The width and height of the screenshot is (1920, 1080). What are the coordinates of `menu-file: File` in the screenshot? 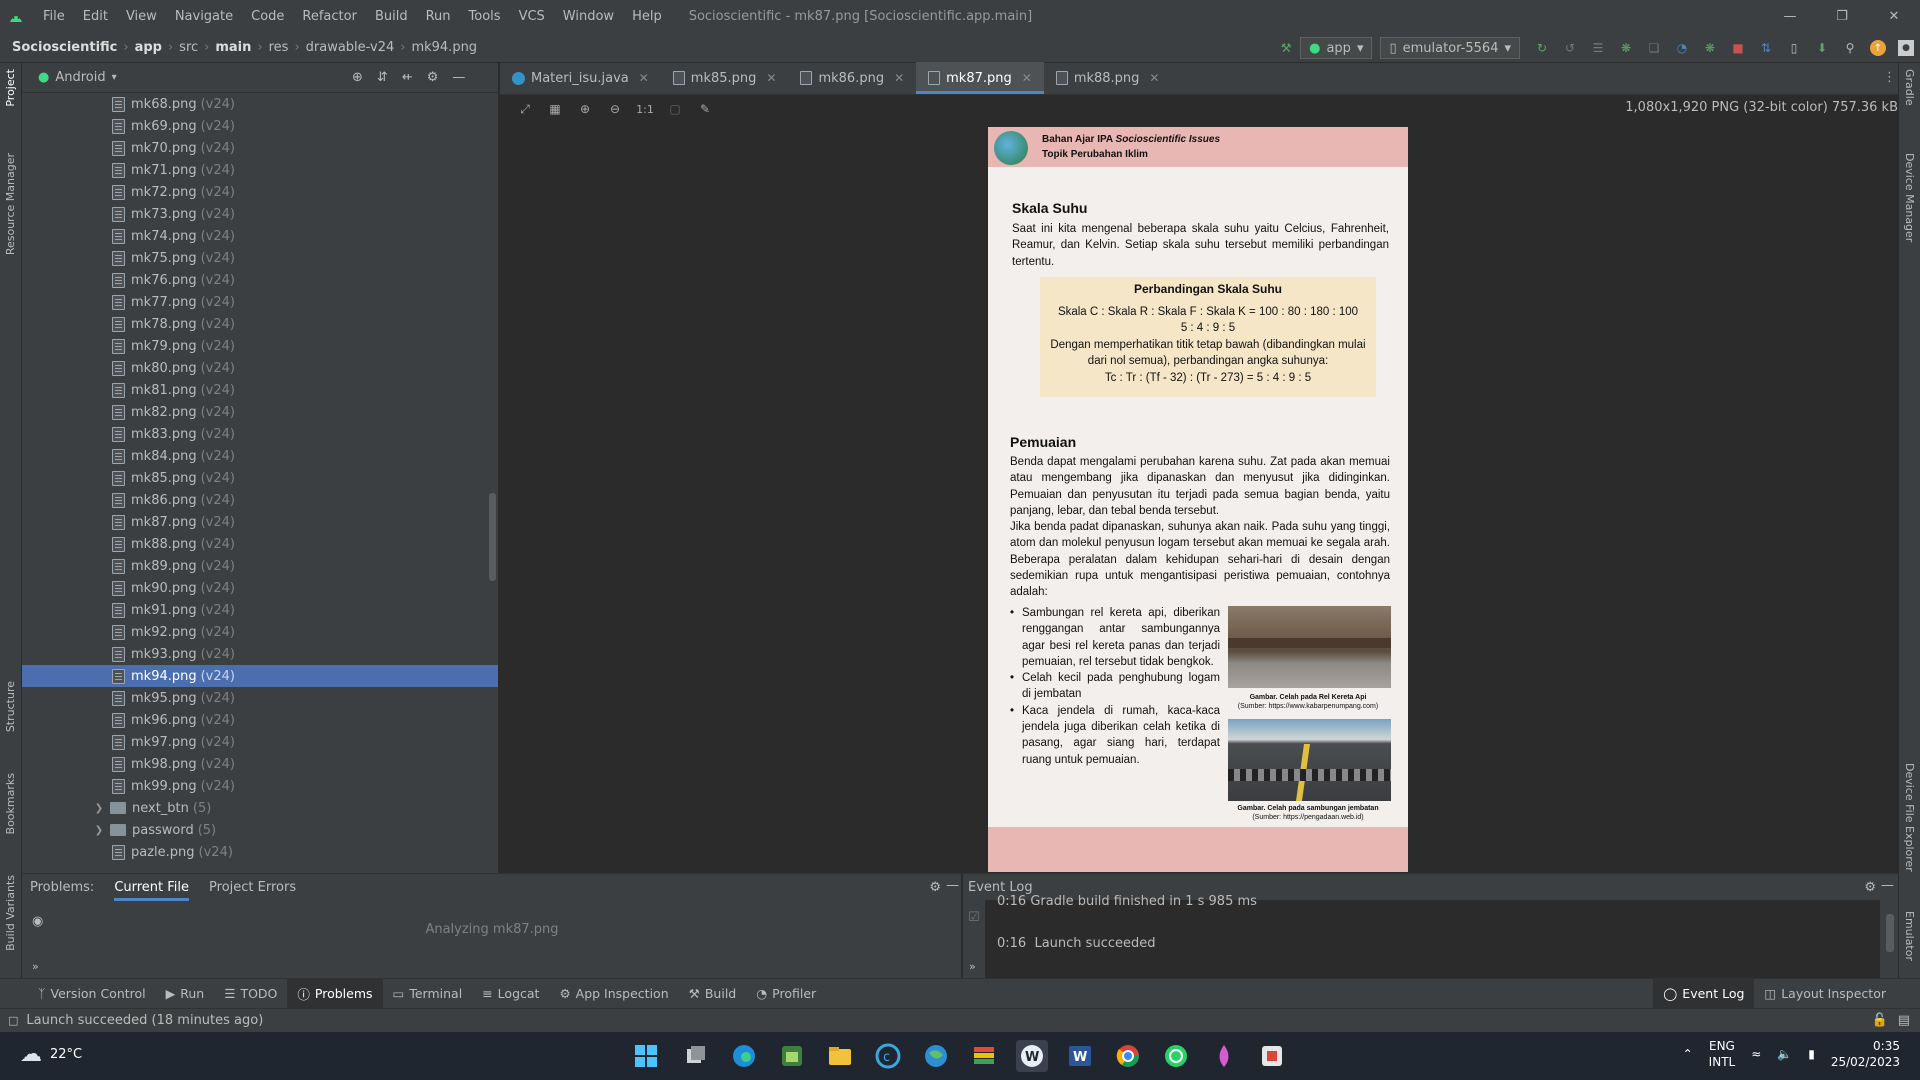 It's located at (54, 16).